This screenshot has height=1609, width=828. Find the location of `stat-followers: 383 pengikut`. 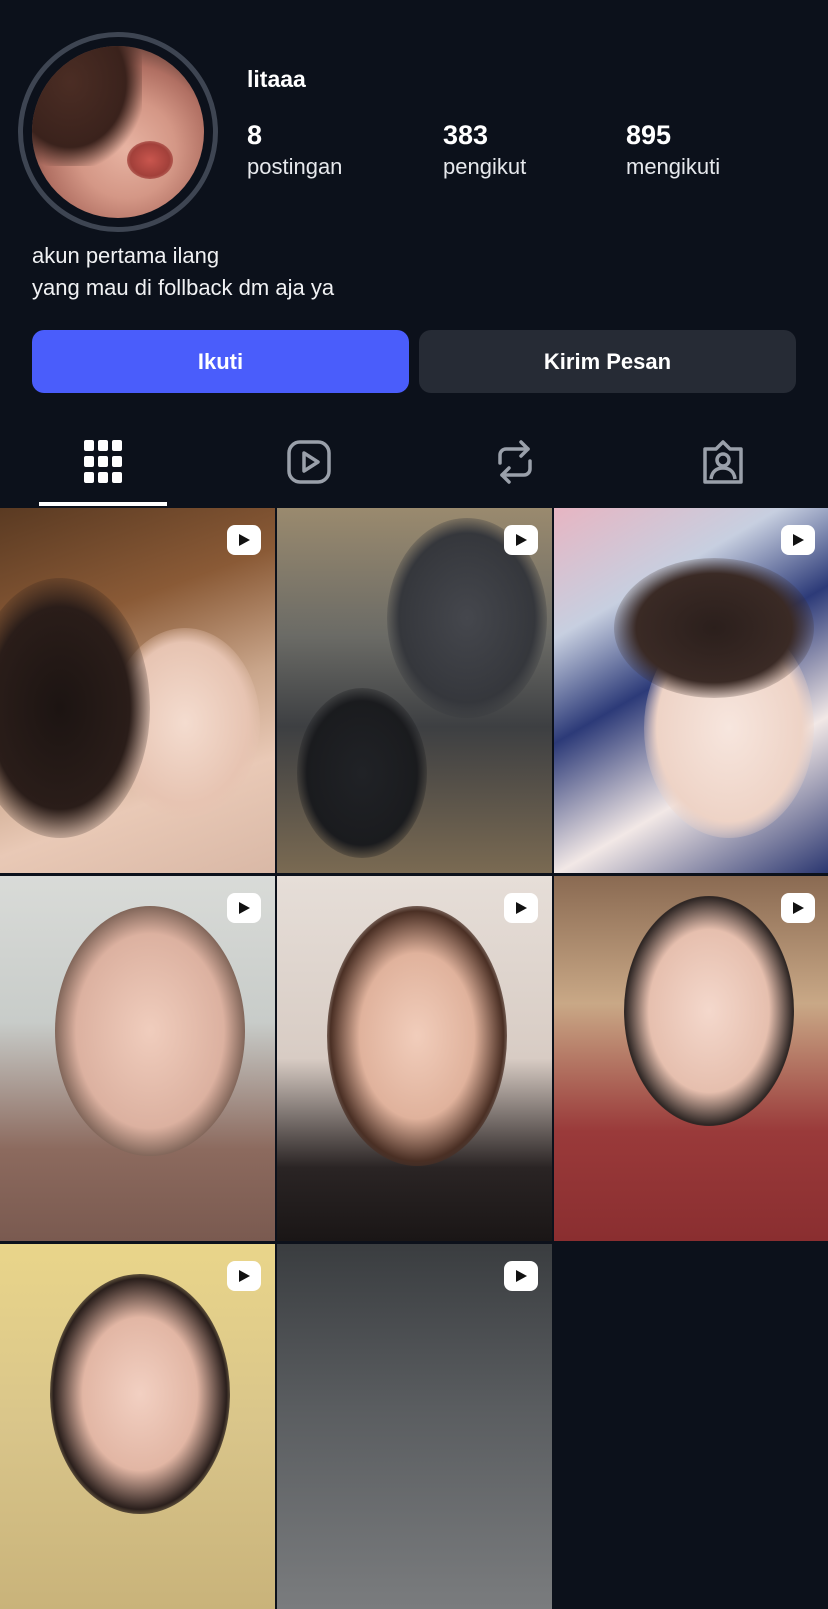

stat-followers: 383 pengikut is located at coordinates (484, 150).